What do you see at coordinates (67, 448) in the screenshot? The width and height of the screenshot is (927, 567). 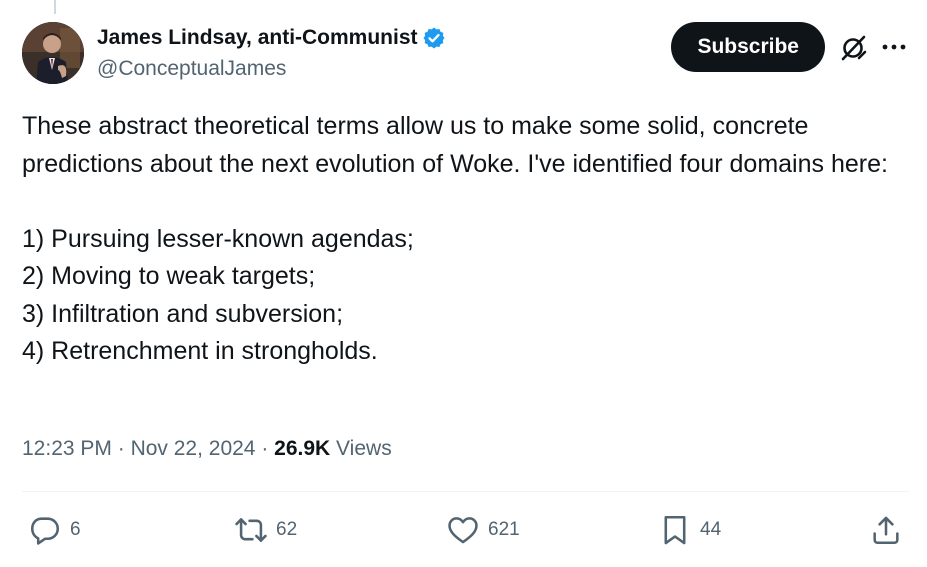 I see `tweet-time: 12:23 PM` at bounding box center [67, 448].